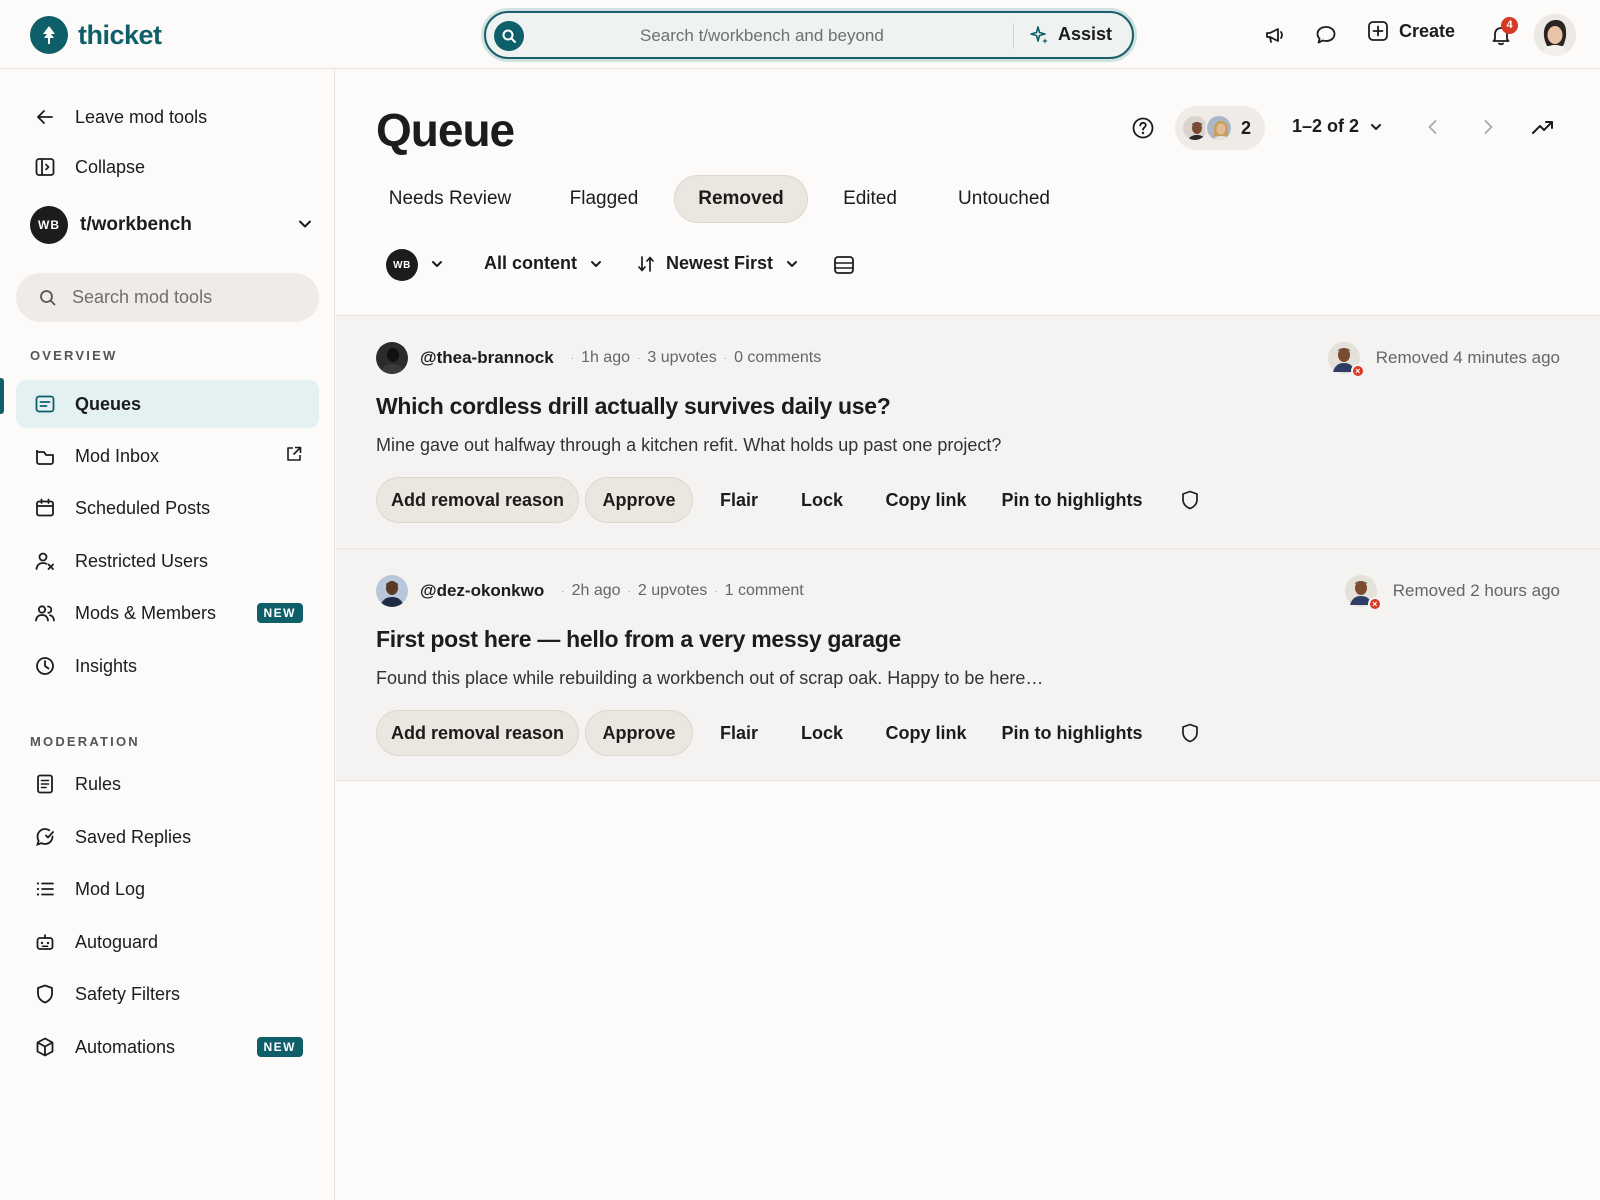 This screenshot has height=1200, width=1600. What do you see at coordinates (1555, 35) in the screenshot?
I see `user-avatar` at bounding box center [1555, 35].